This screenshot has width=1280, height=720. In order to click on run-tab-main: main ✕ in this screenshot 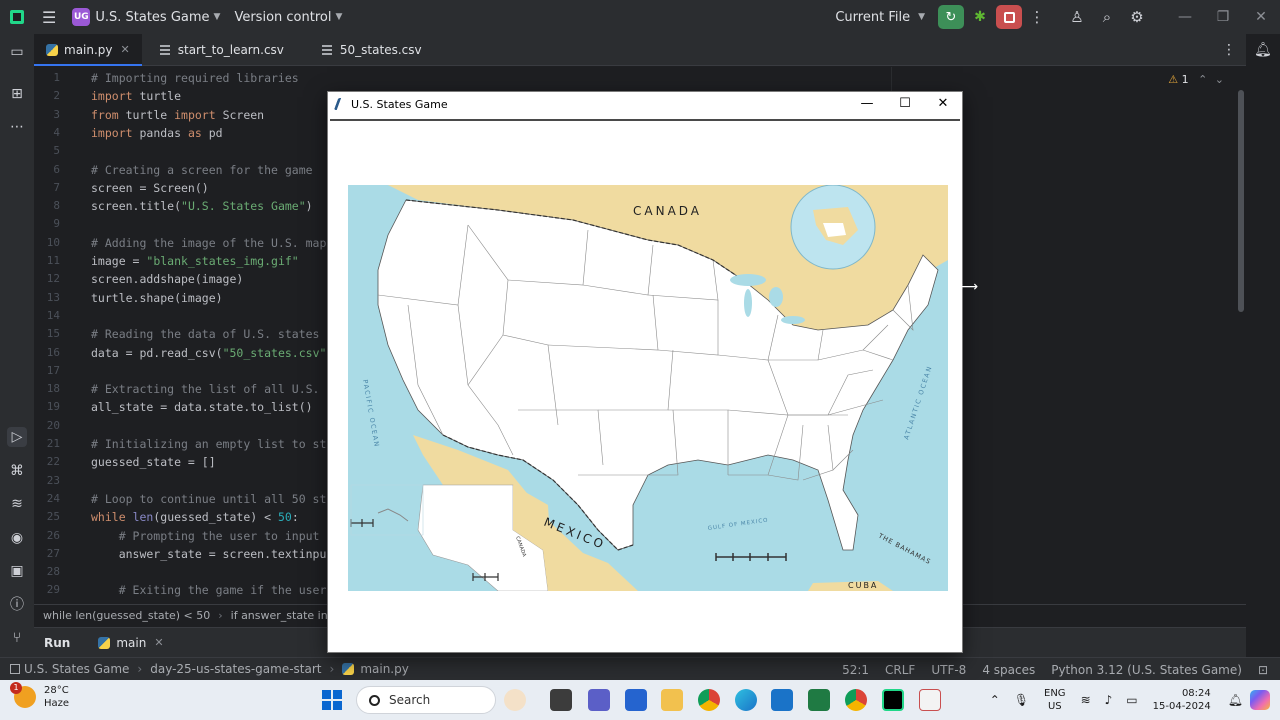, I will do `click(131, 643)`.